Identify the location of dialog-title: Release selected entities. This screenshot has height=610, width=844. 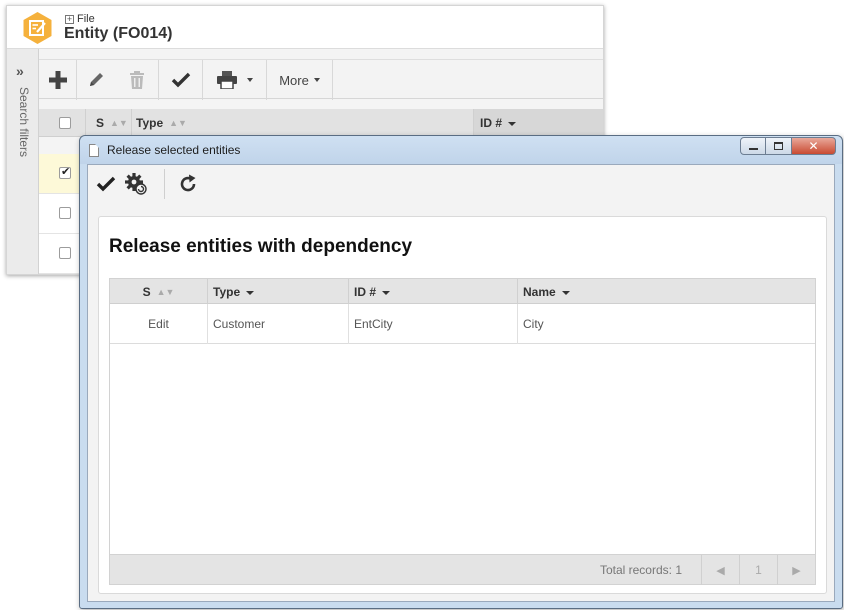
(174, 150).